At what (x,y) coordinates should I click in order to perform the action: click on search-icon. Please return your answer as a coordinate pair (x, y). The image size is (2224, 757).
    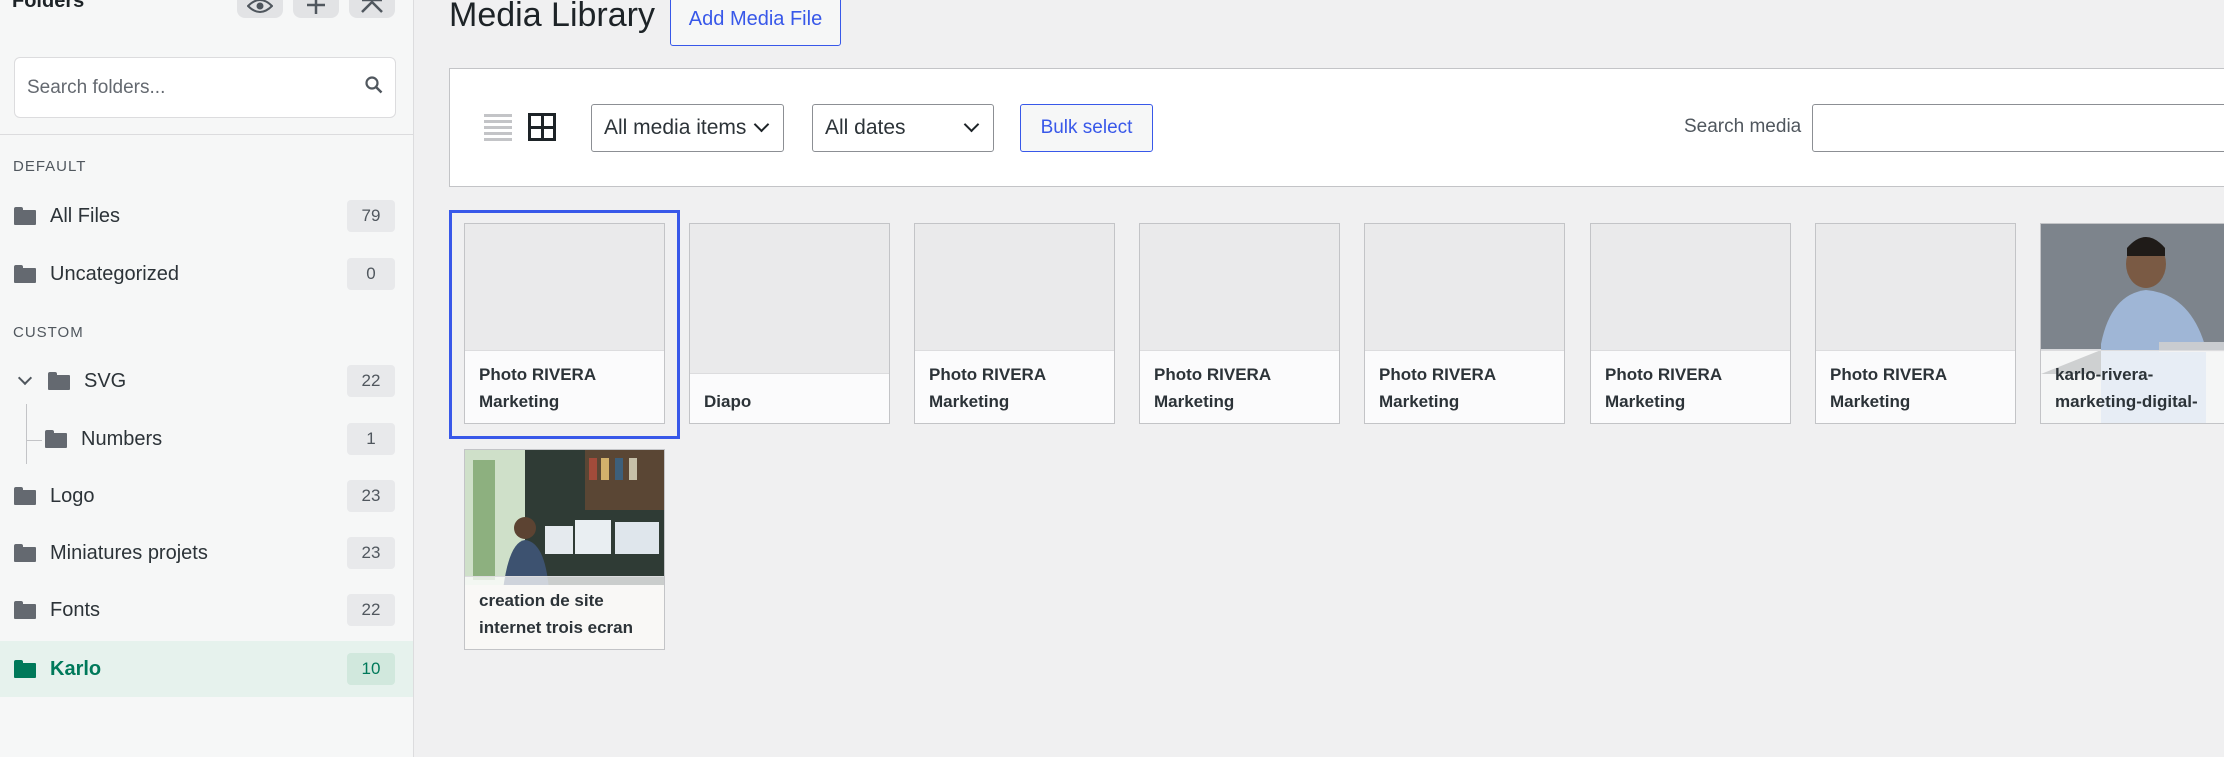
    Looking at the image, I should click on (374, 87).